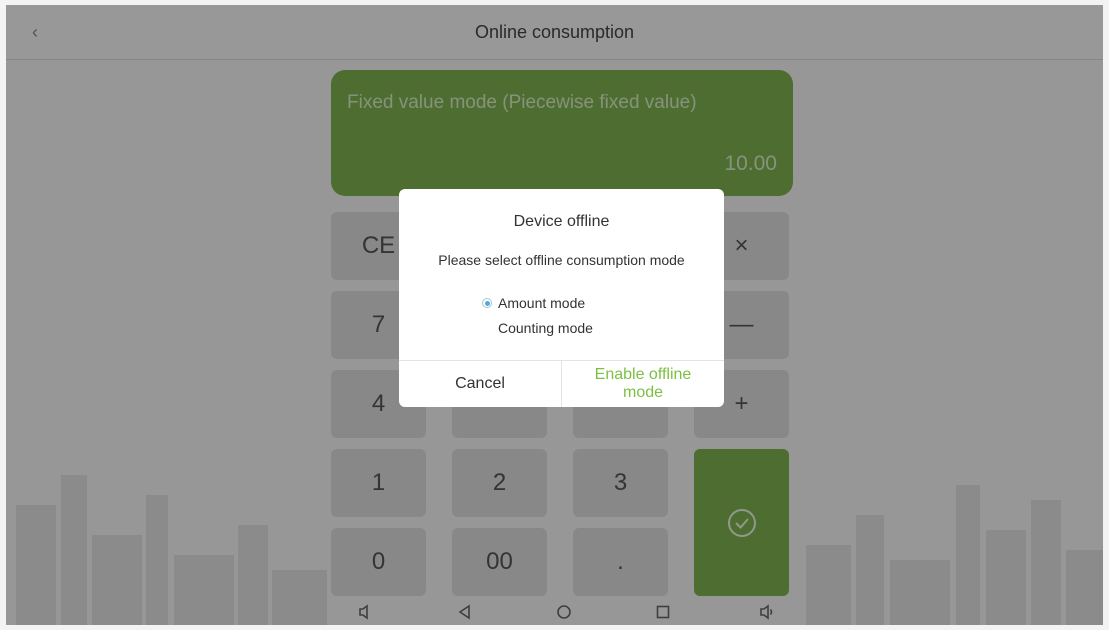 This screenshot has width=1109, height=630. I want to click on option-label: Counting mode, so click(545, 328).